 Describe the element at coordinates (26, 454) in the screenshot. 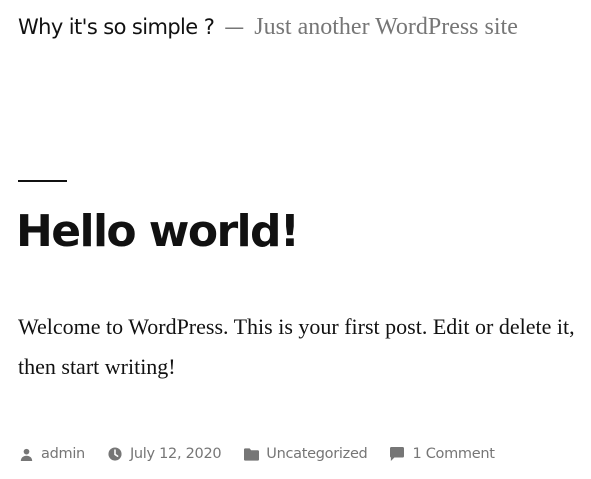

I see `person-icon` at that location.